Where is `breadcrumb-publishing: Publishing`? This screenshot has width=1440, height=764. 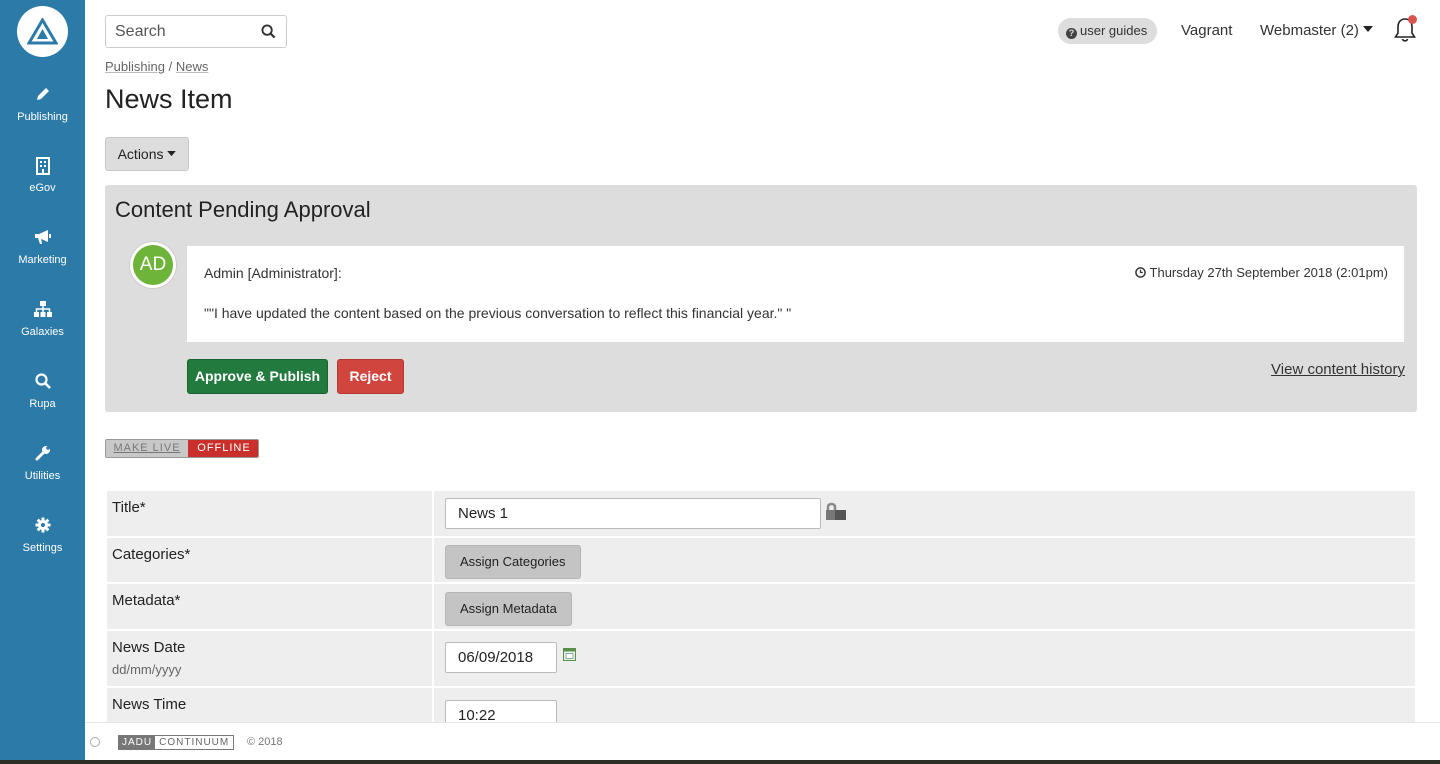
breadcrumb-publishing: Publishing is located at coordinates (135, 66).